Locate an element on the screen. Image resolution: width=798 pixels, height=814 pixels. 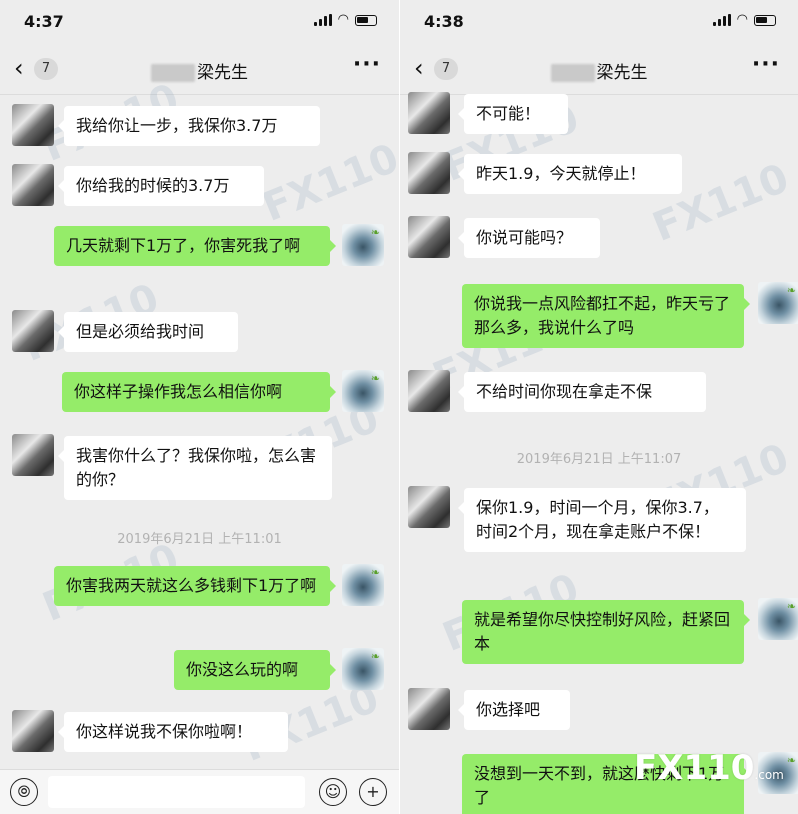
message-incoming: 我害你什么了？我保你啦，怎么害的你？ is located at coordinates (195, 468).